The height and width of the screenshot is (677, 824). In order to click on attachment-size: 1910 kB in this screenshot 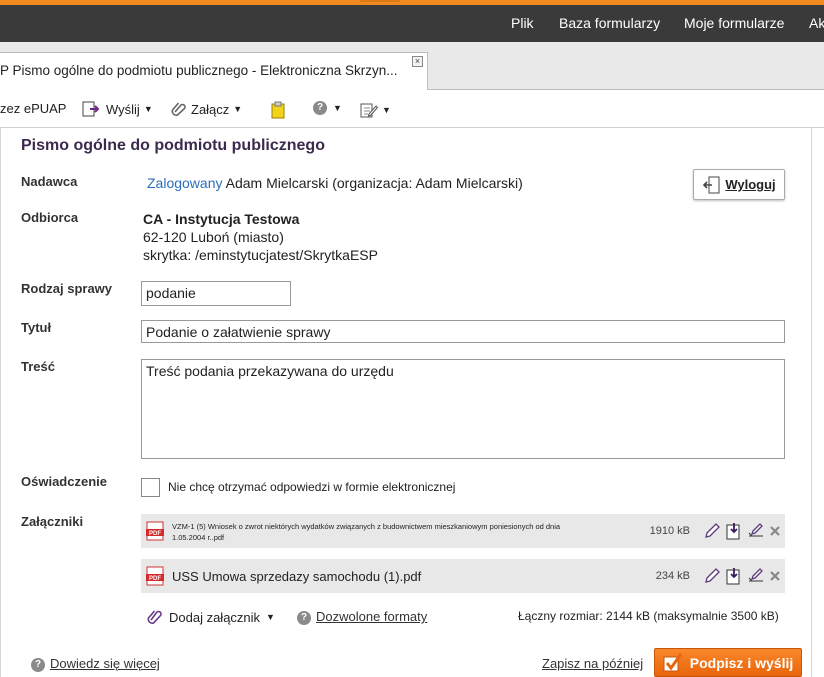, I will do `click(669, 531)`.